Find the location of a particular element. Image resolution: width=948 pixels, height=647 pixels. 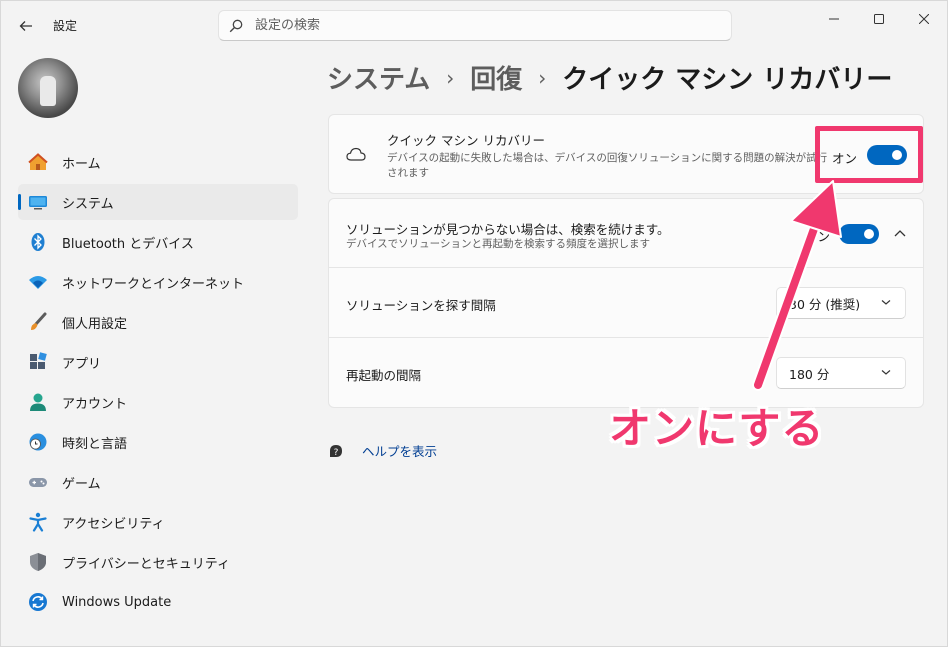

sidebar-item-bluetooth: Bluetooth とデバイス is located at coordinates (158, 242).